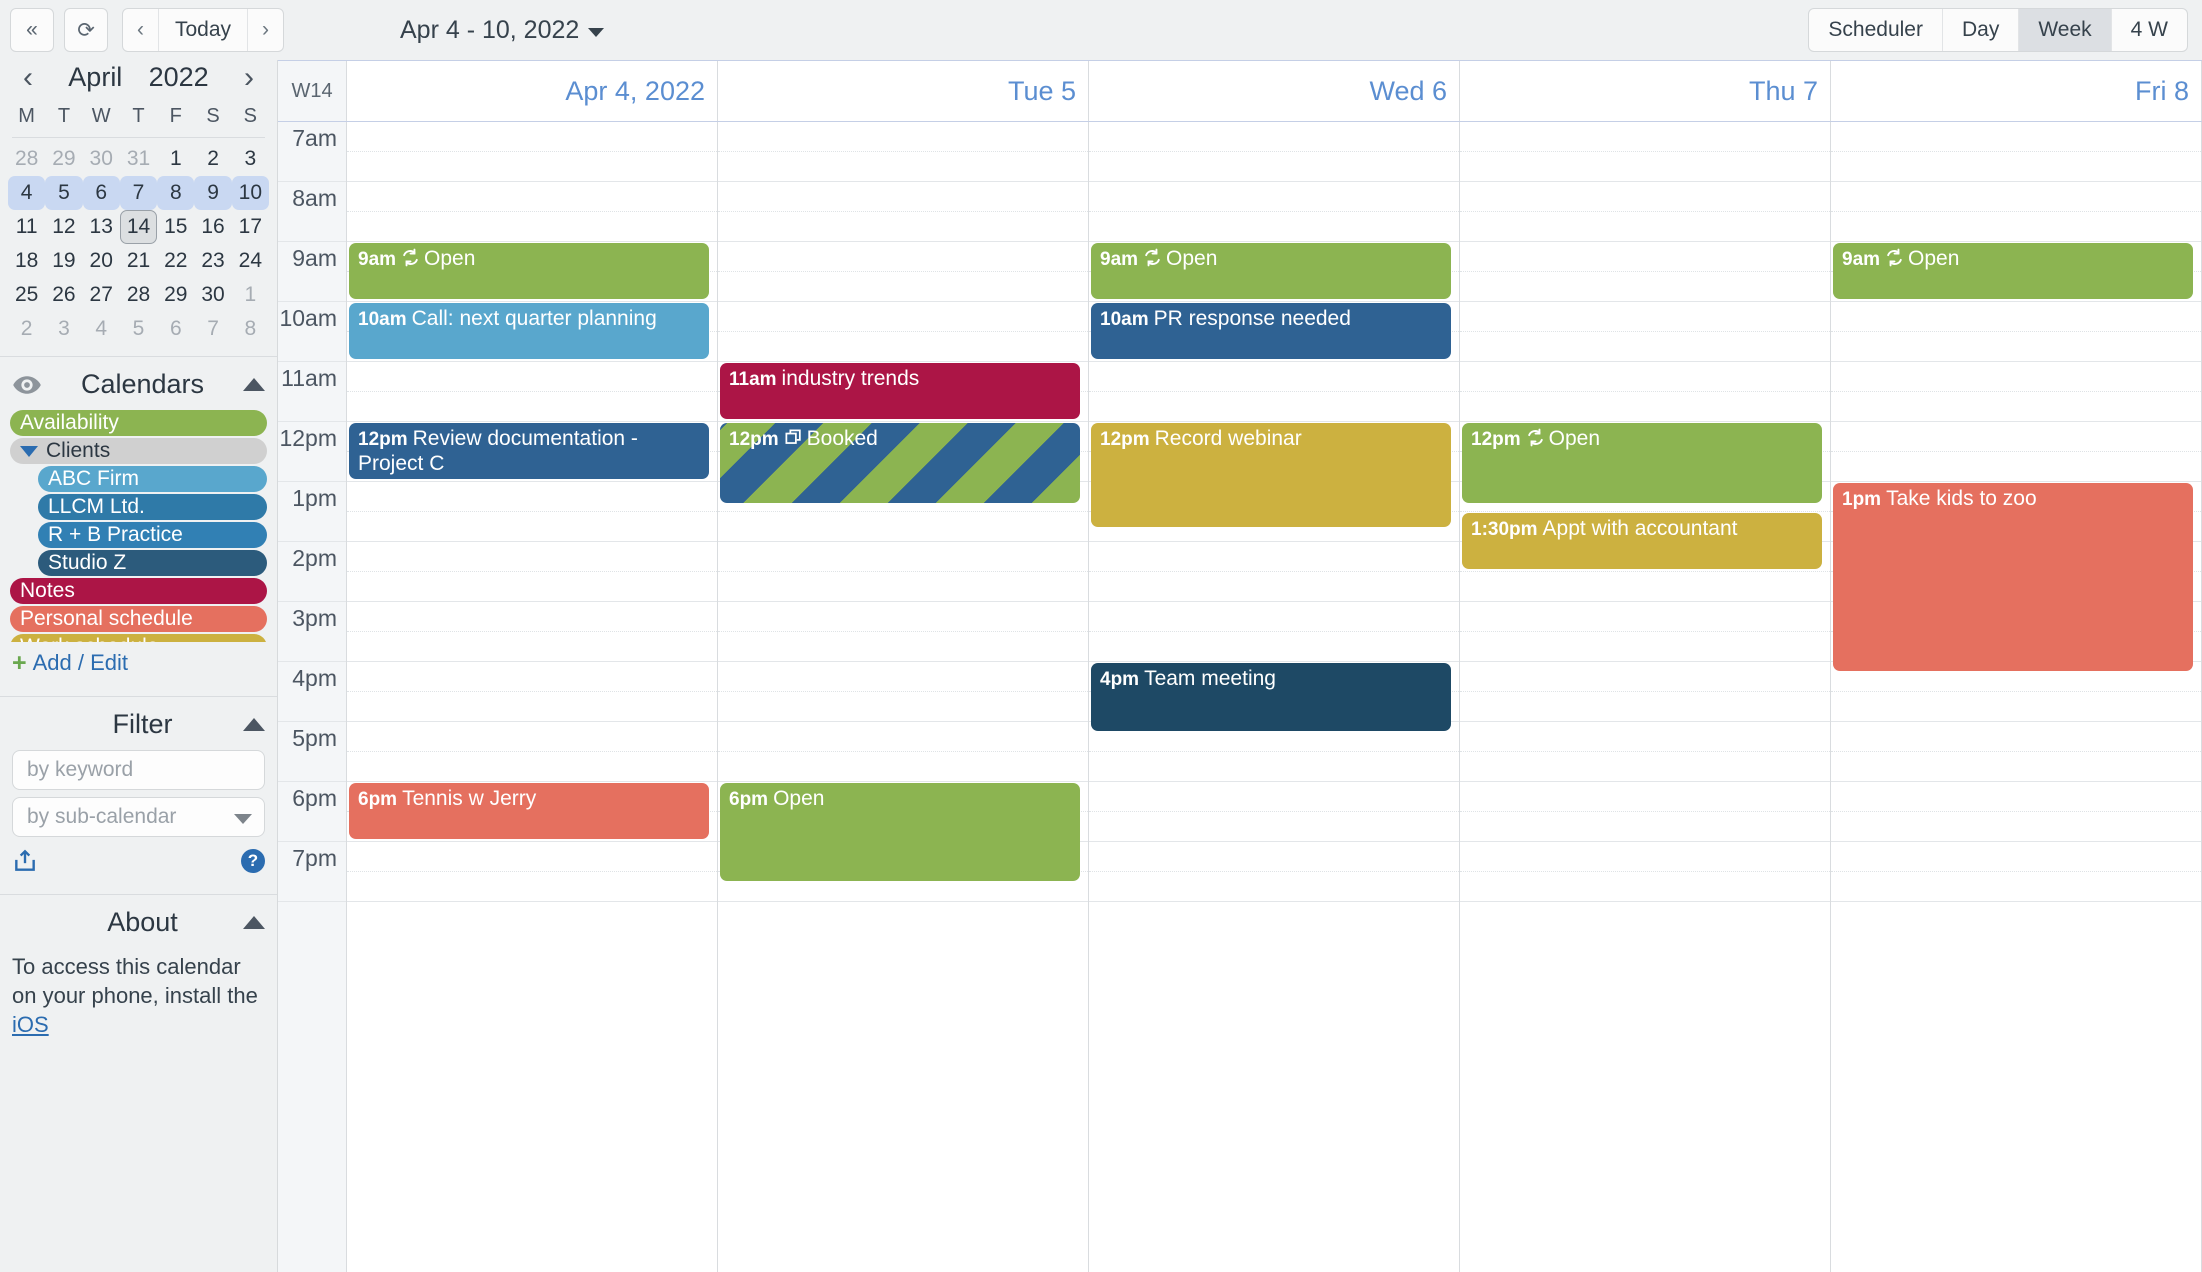 This screenshot has height=1272, width=2202. I want to click on event-block: 12pm Review documentation - Project C, so click(529, 451).